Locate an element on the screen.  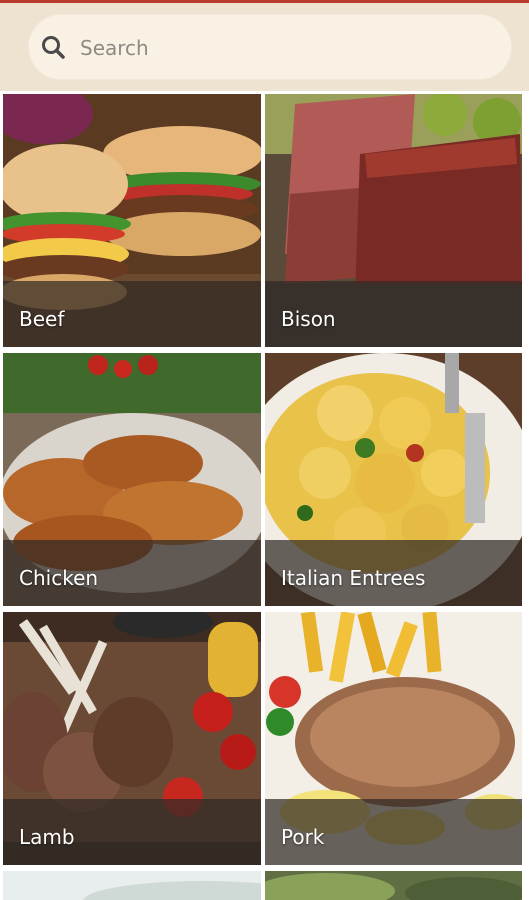
search-bar-area is located at coordinates (264, 48).